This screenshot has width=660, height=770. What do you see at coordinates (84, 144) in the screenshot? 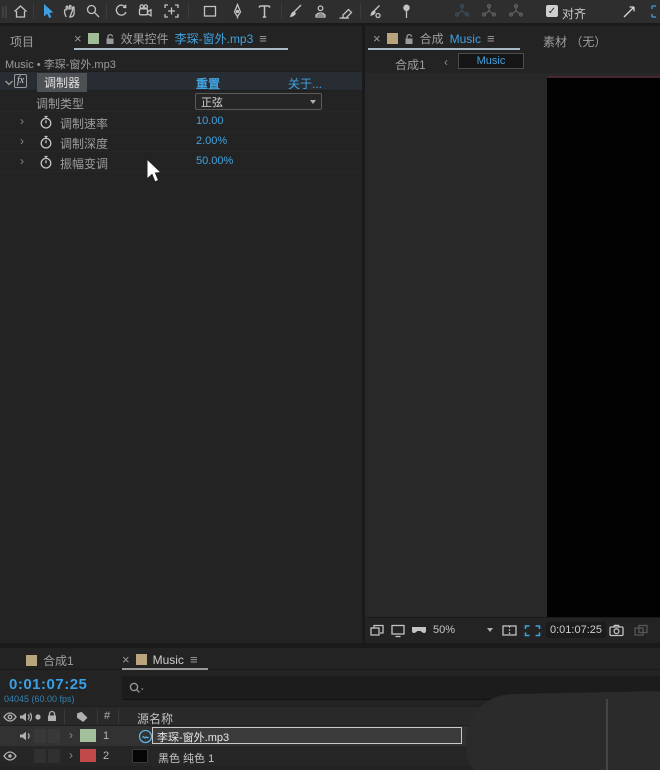
I see `param-label: 调制深度` at bounding box center [84, 144].